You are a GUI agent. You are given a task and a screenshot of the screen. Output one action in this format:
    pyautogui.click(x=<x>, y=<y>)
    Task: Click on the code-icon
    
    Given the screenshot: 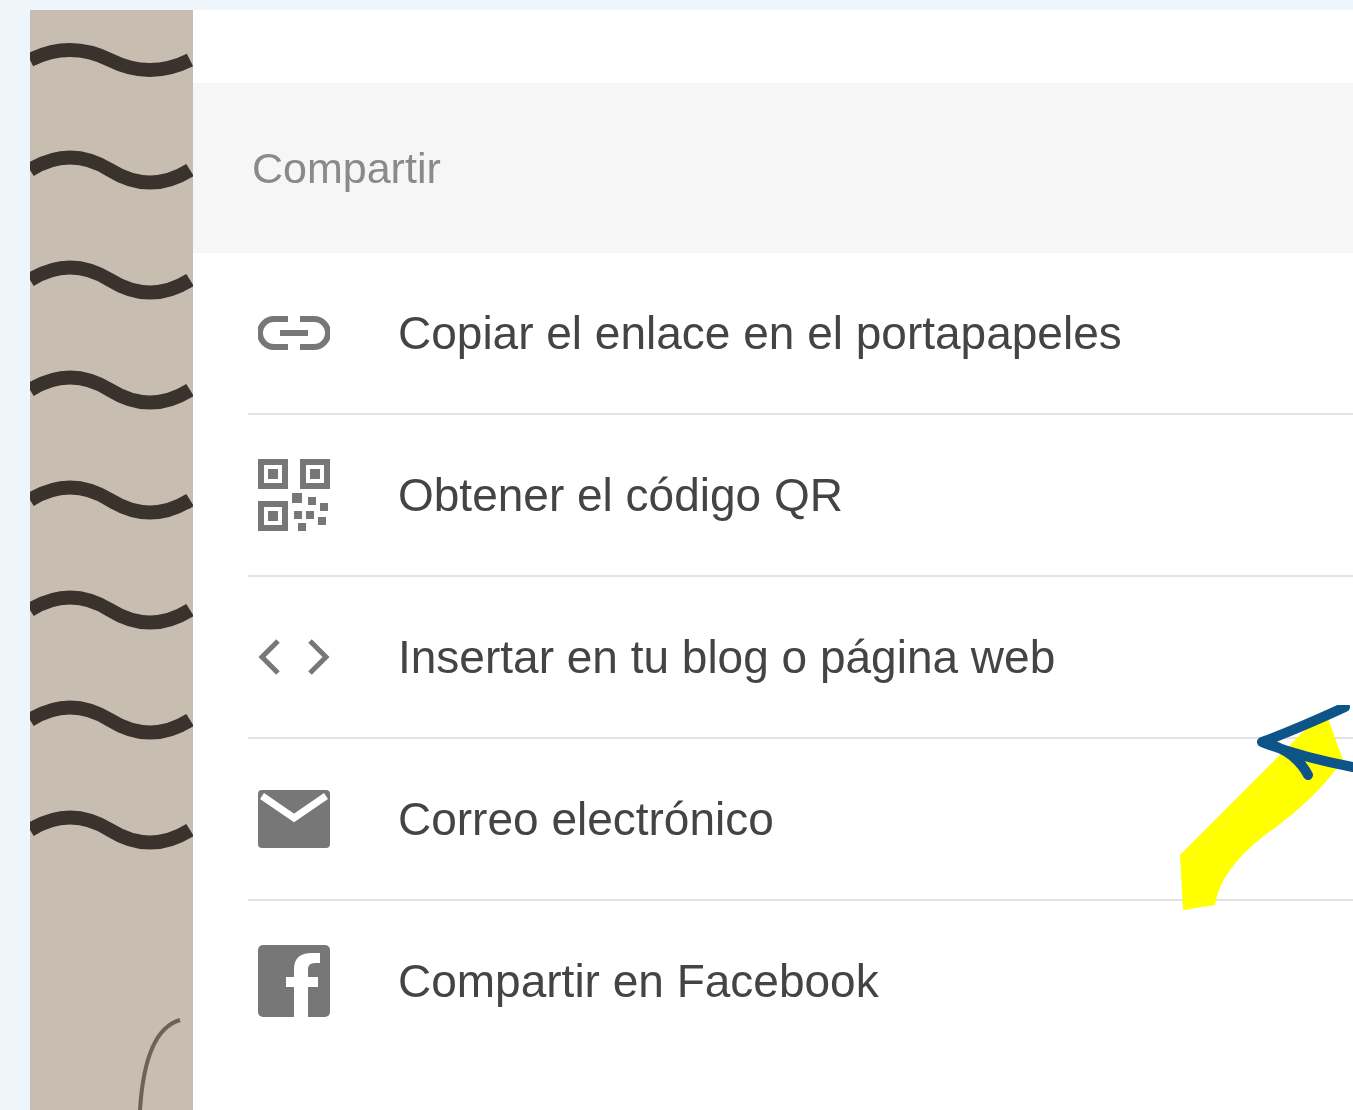 What is the action you would take?
    pyautogui.click(x=294, y=657)
    